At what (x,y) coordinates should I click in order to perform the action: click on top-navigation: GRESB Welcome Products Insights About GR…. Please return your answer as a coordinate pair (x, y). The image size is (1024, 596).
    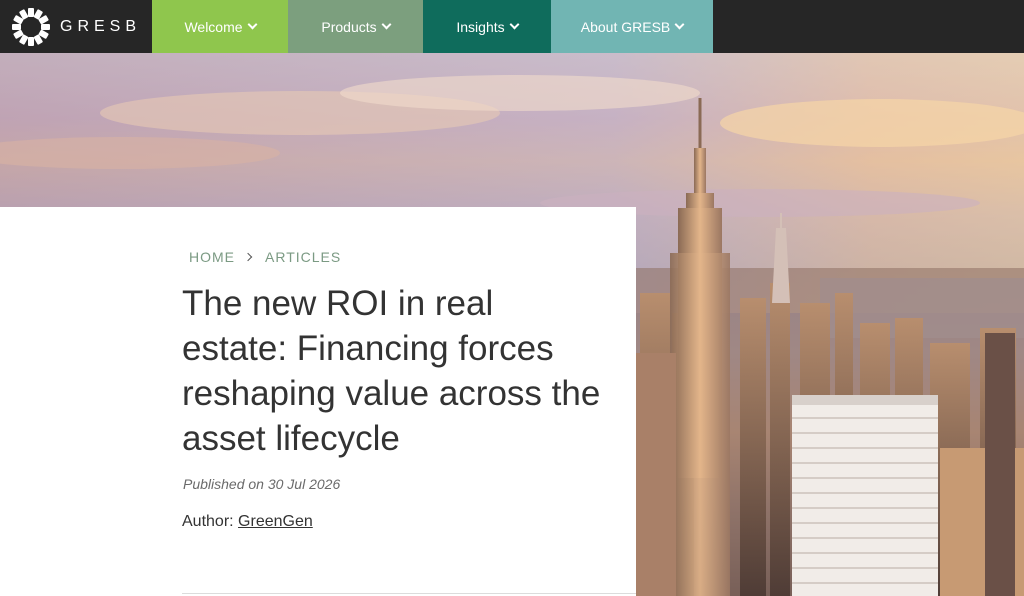
    Looking at the image, I should click on (512, 26).